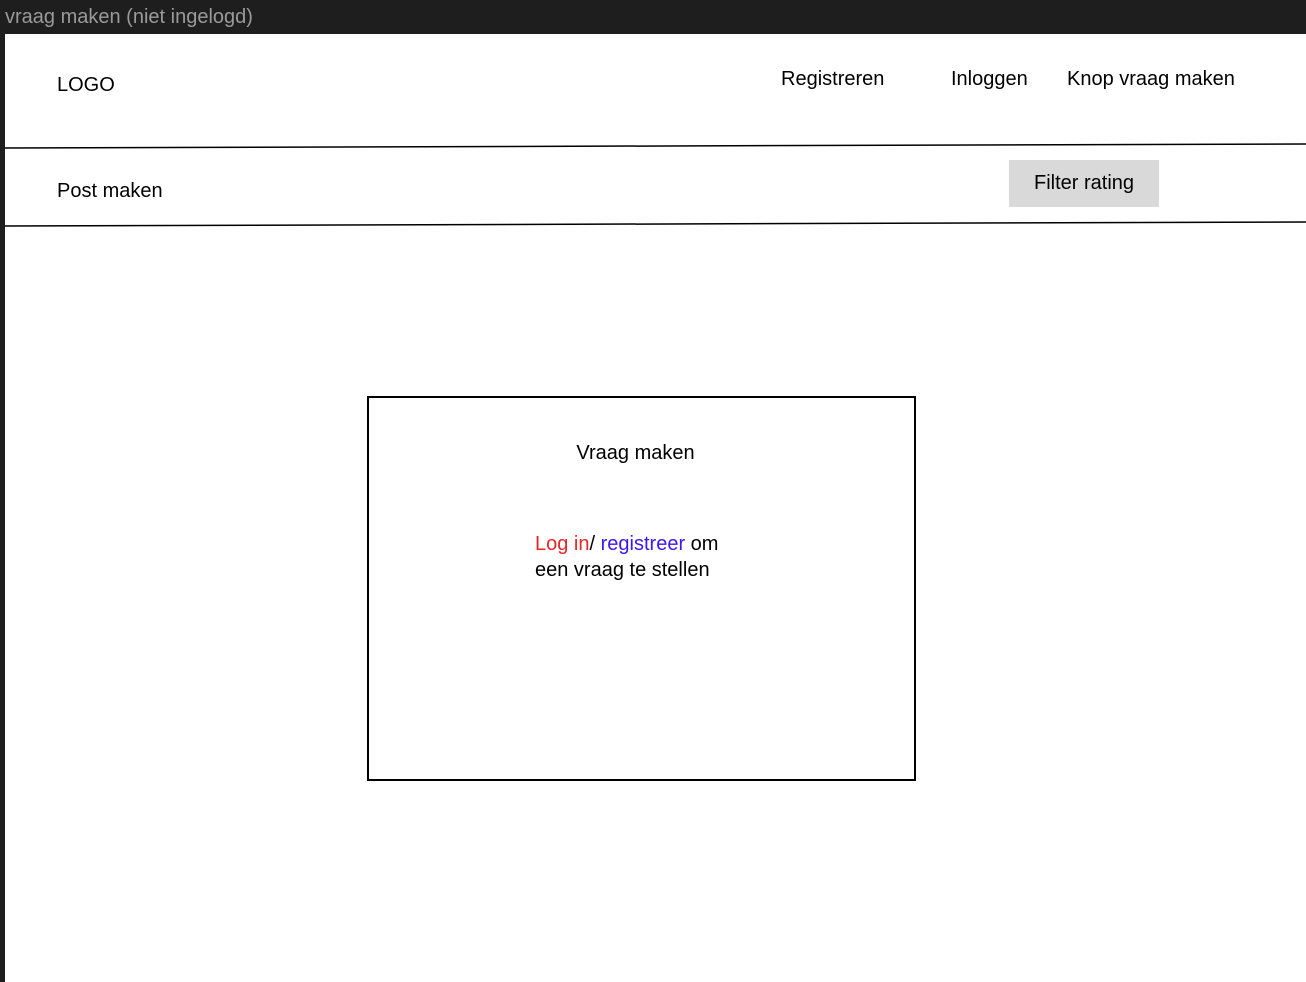  What do you see at coordinates (86, 85) in the screenshot?
I see `logo: LOGO` at bounding box center [86, 85].